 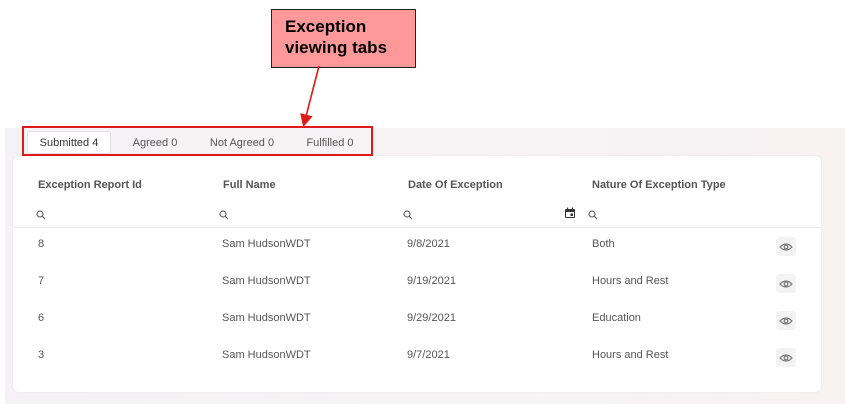 What do you see at coordinates (428, 244) in the screenshot?
I see `cell-date: 9/8/2021` at bounding box center [428, 244].